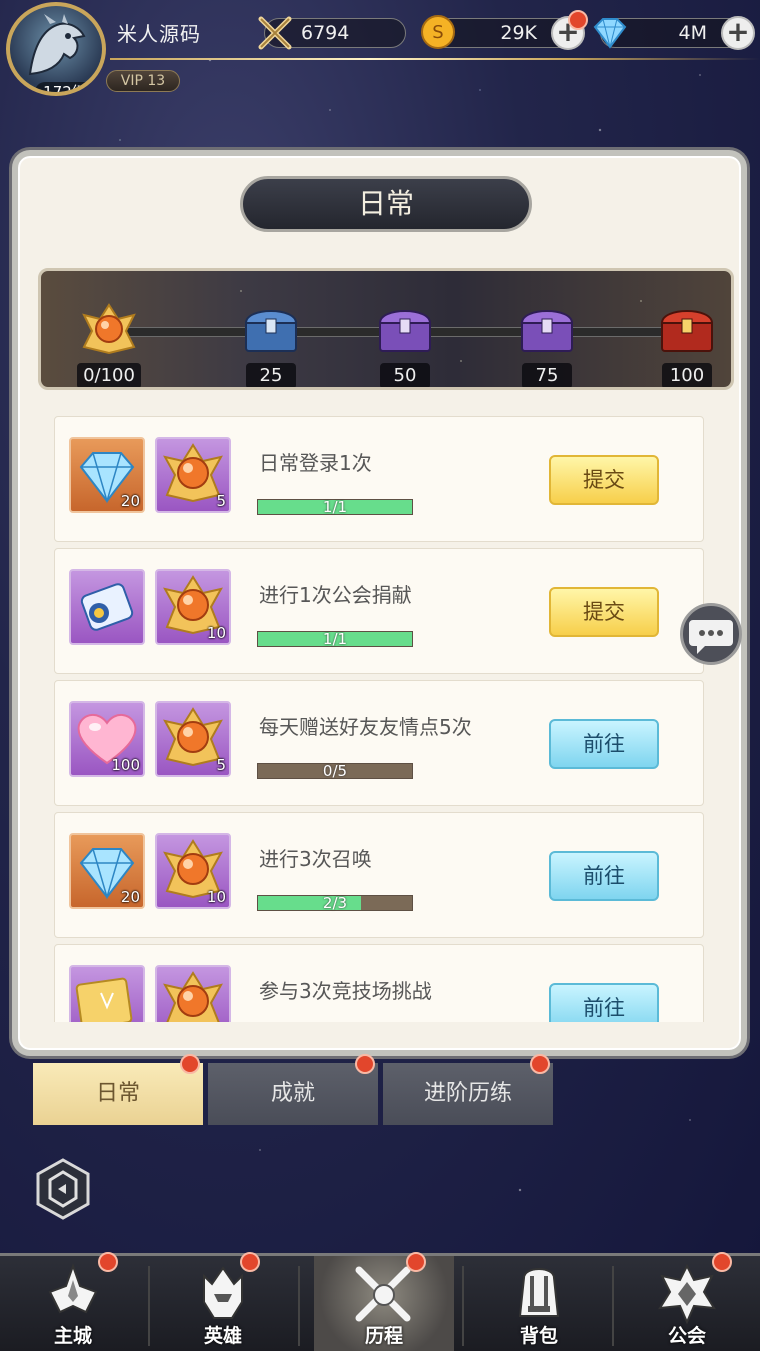 The height and width of the screenshot is (1351, 760). I want to click on nav-label: 历程, so click(383, 1336).